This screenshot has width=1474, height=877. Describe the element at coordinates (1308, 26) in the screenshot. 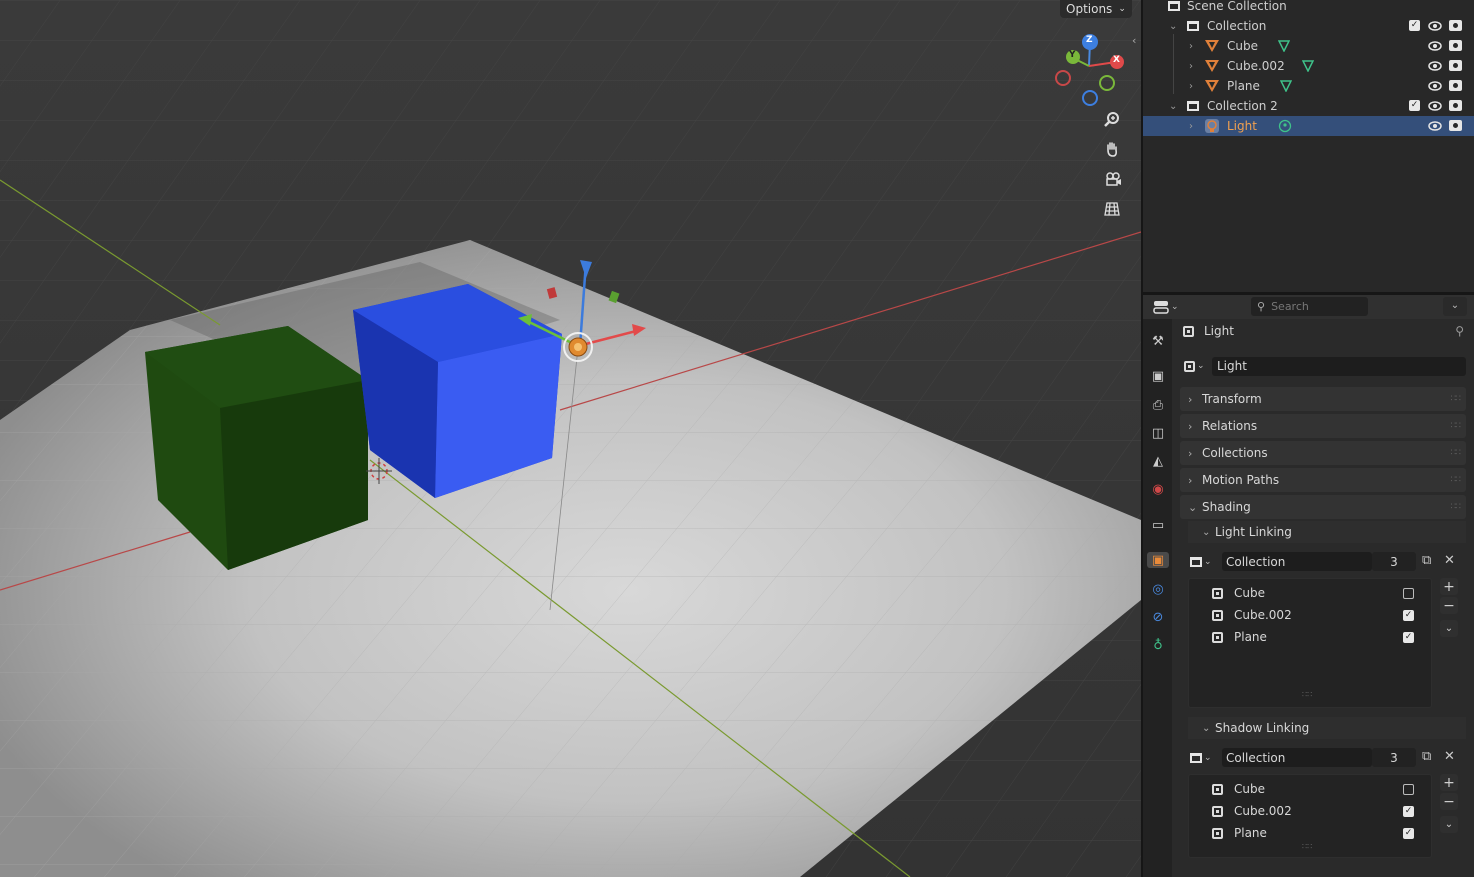

I see `outliner-row-collection: ⌄ Collection ✓` at that location.